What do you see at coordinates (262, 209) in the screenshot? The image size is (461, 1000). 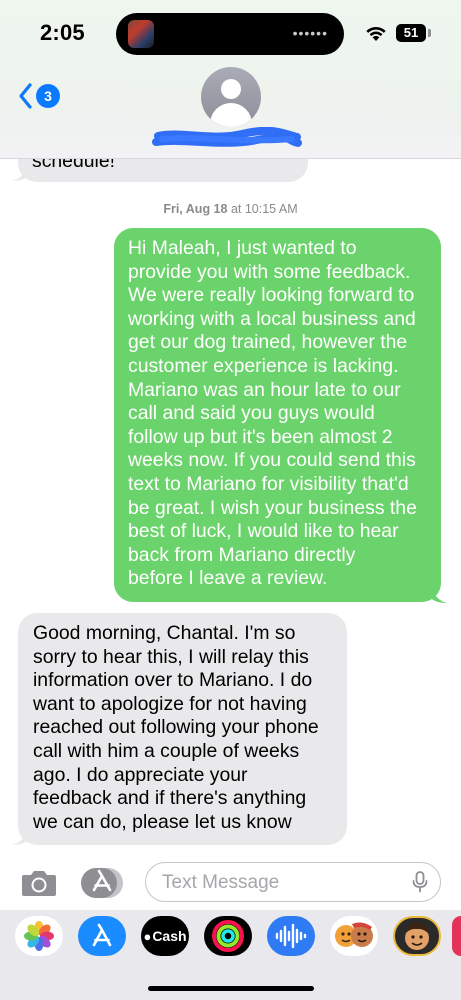 I see `timestamp-time: at 10:15 AM` at bounding box center [262, 209].